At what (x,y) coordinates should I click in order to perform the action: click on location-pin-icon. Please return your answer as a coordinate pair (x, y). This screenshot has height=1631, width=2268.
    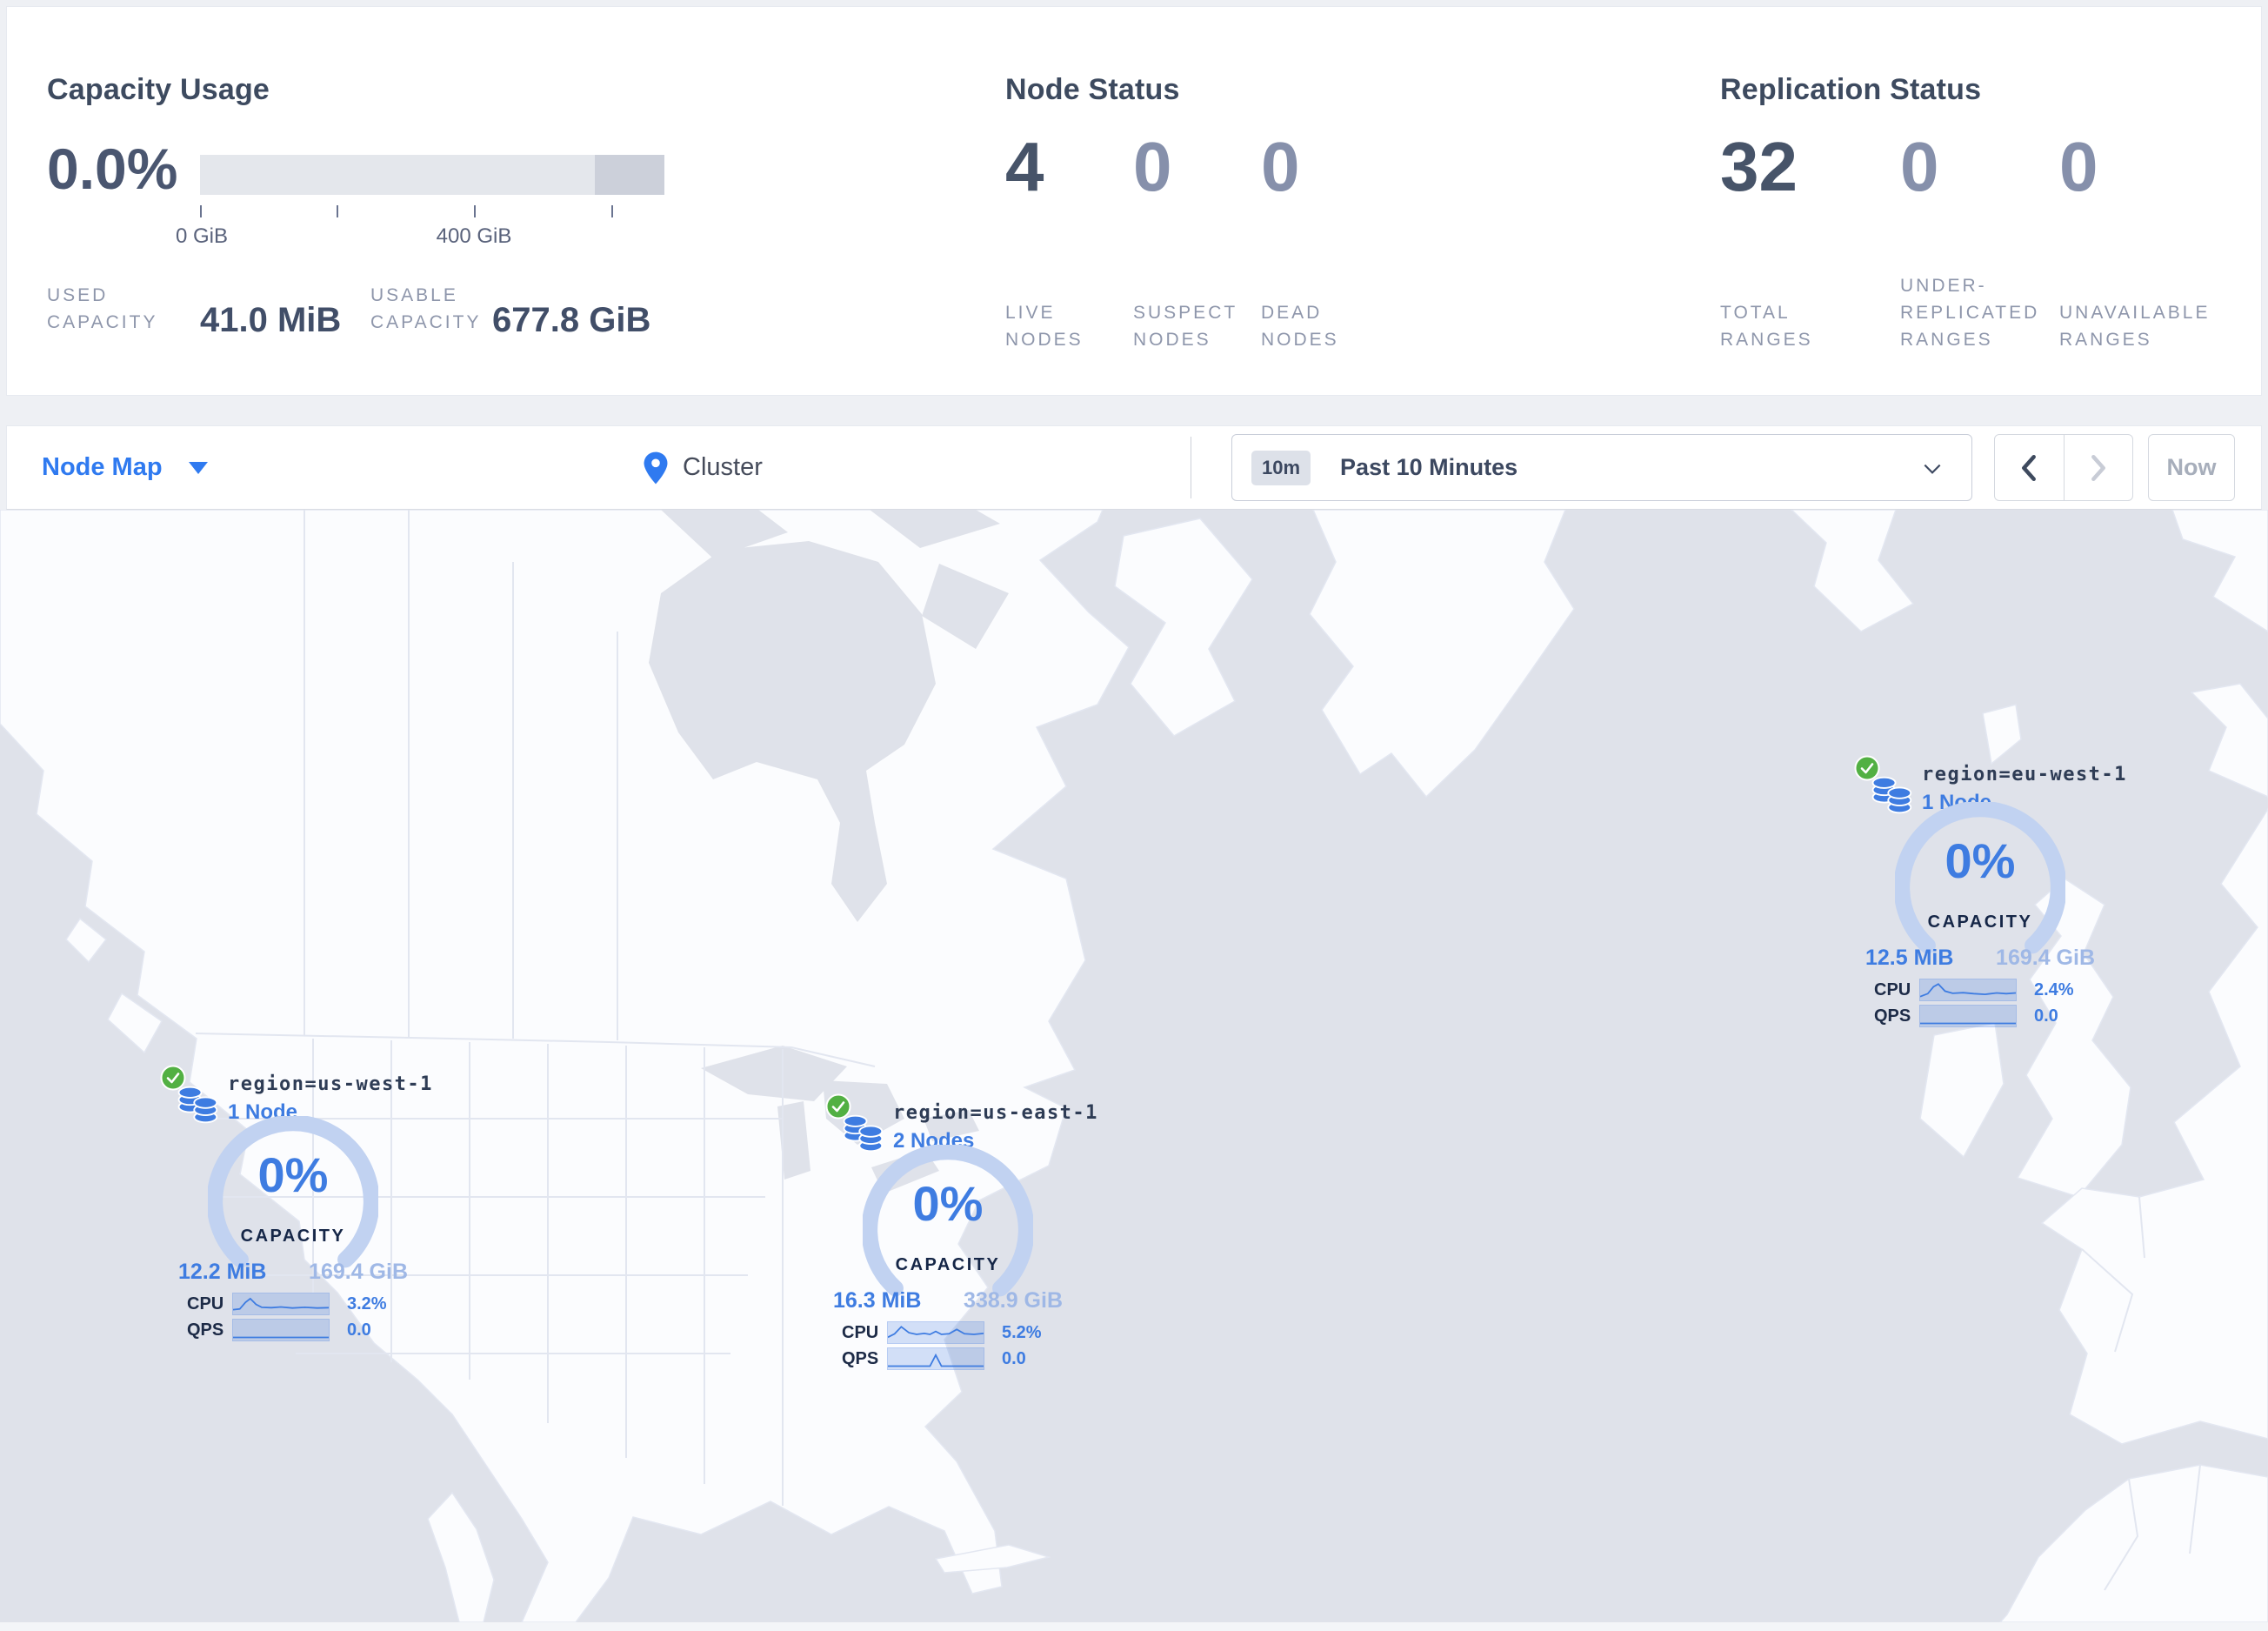
    Looking at the image, I should click on (656, 468).